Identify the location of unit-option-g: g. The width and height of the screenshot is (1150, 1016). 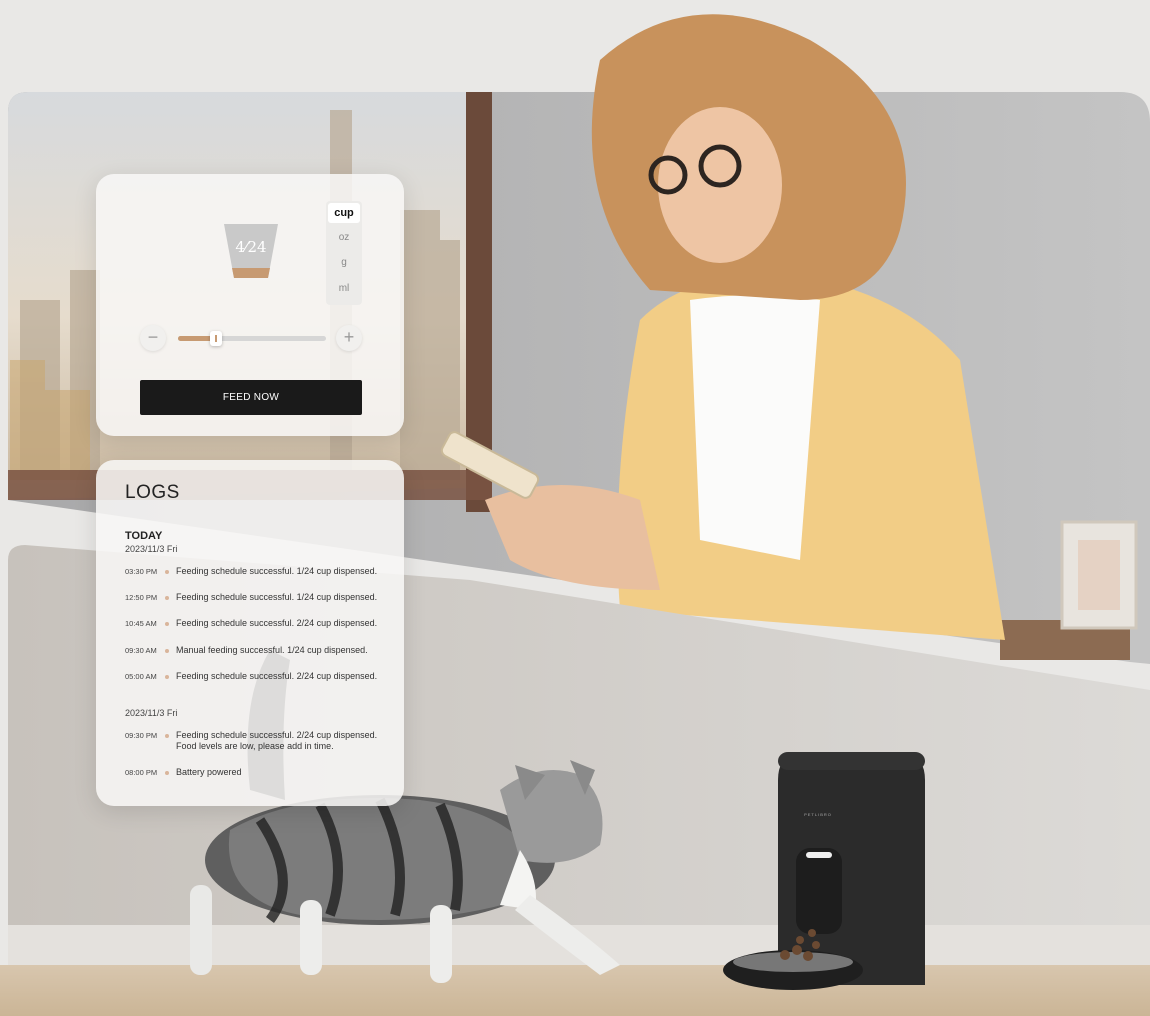
(344, 263).